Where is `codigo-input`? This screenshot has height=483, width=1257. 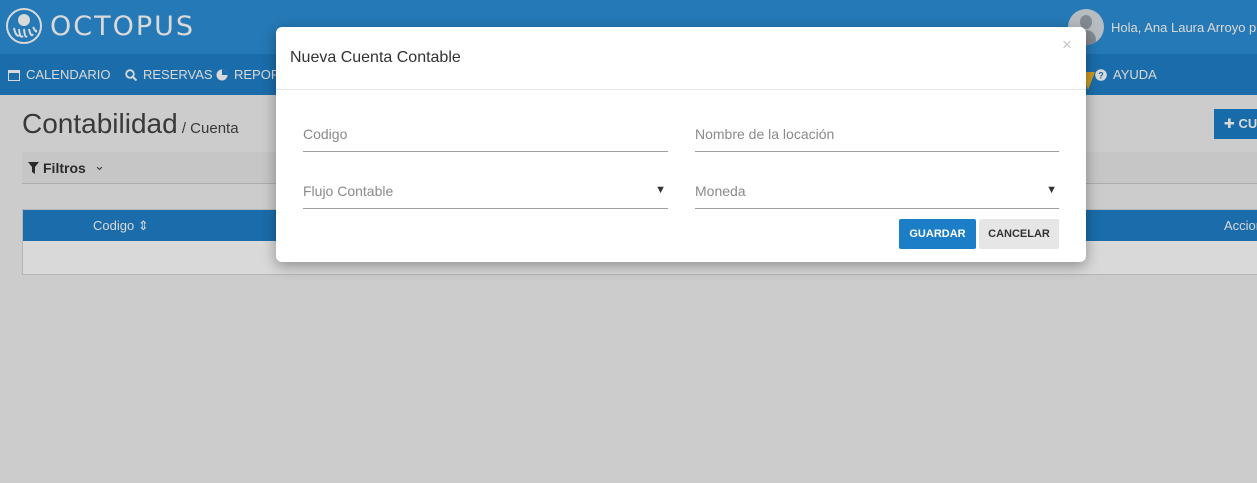
codigo-input is located at coordinates (485, 134).